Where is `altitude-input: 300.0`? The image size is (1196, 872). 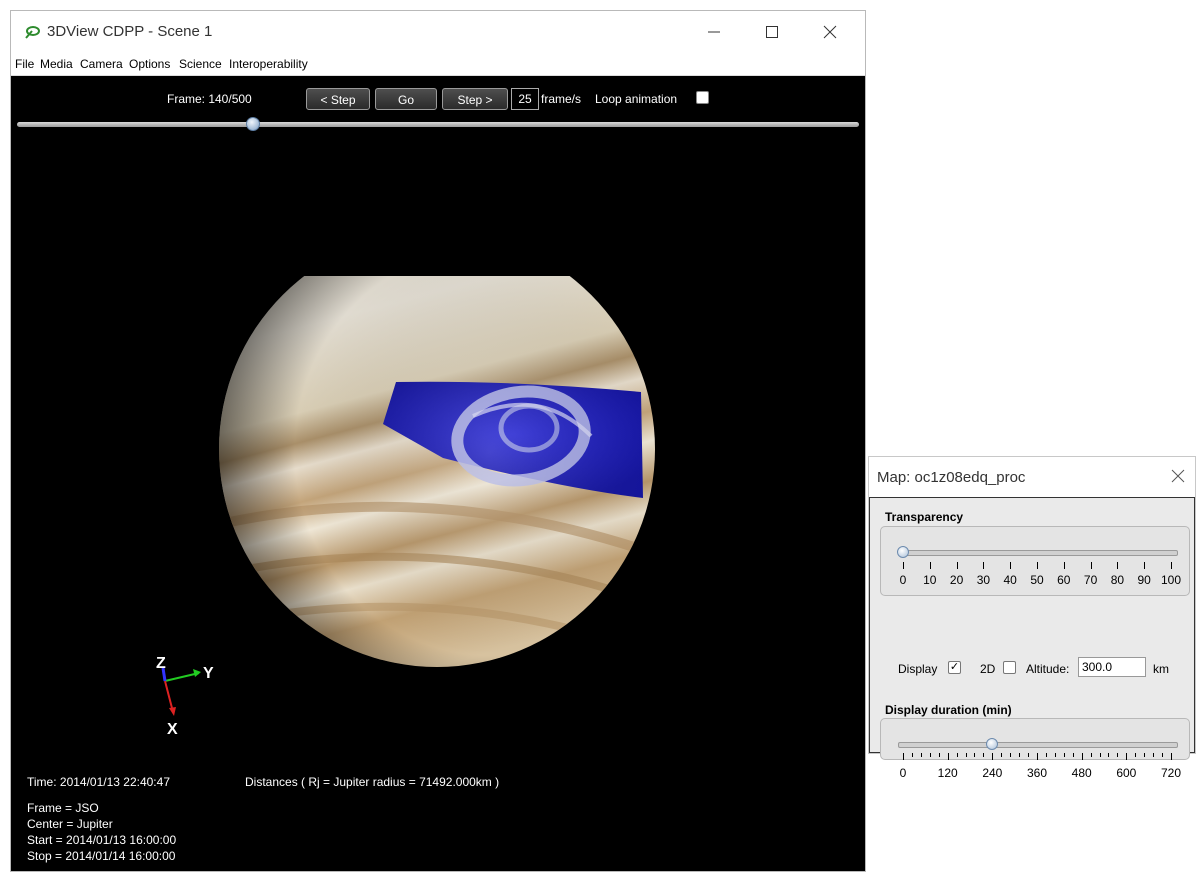 altitude-input: 300.0 is located at coordinates (1112, 667).